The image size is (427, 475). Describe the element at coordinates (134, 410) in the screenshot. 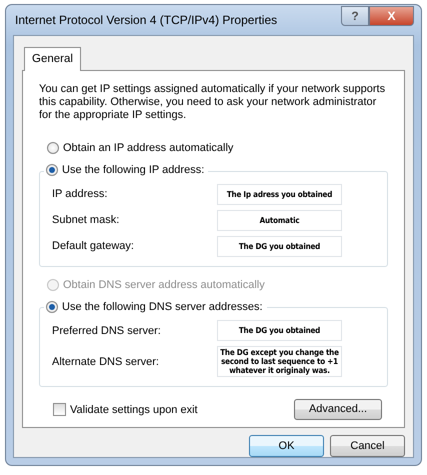

I see `checkbox-label: Validate settings upon exit` at that location.